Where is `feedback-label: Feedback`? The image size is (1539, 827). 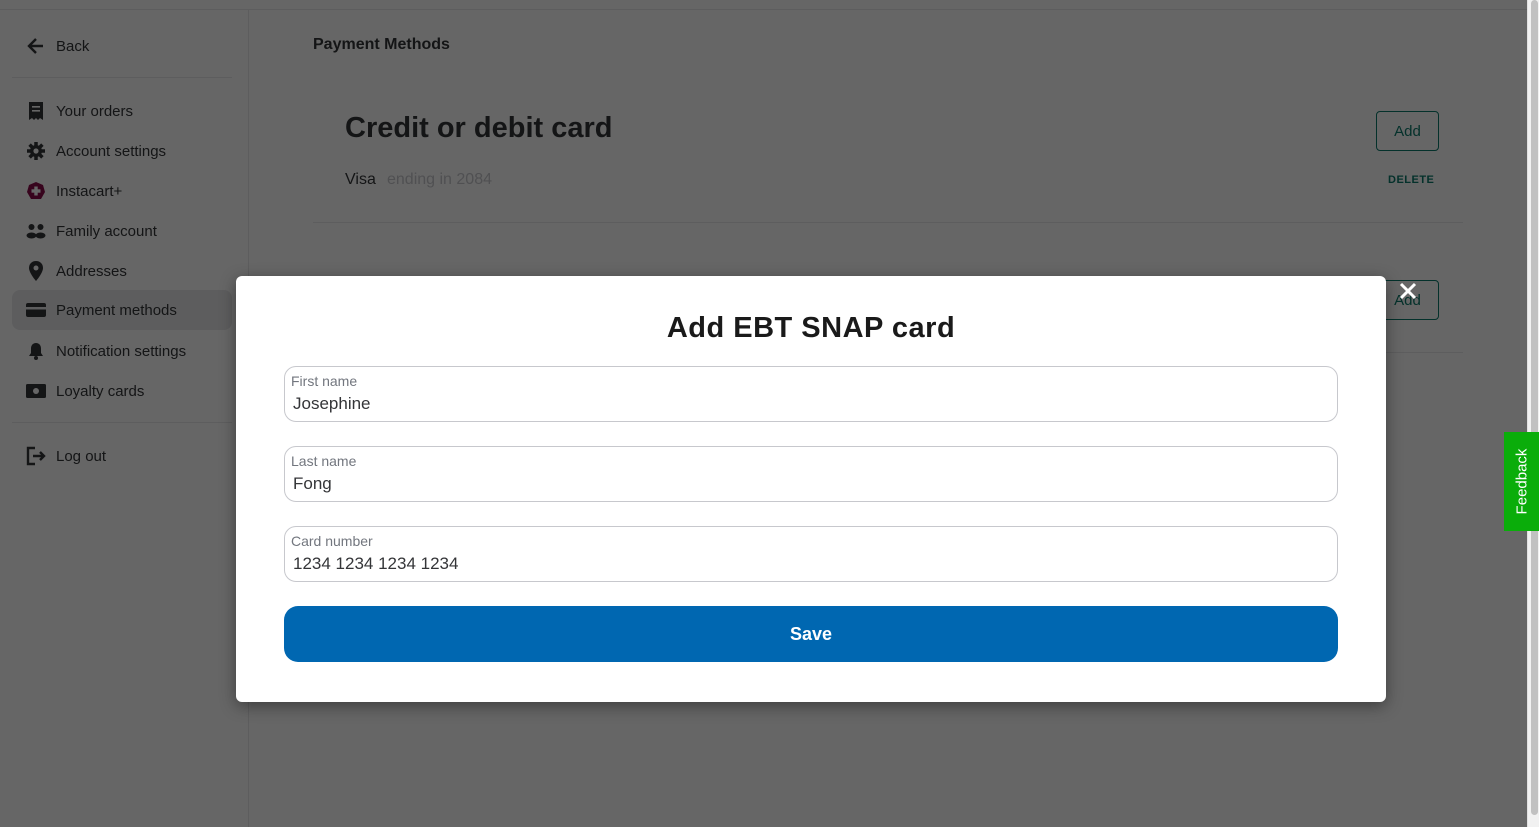 feedback-label: Feedback is located at coordinates (1521, 481).